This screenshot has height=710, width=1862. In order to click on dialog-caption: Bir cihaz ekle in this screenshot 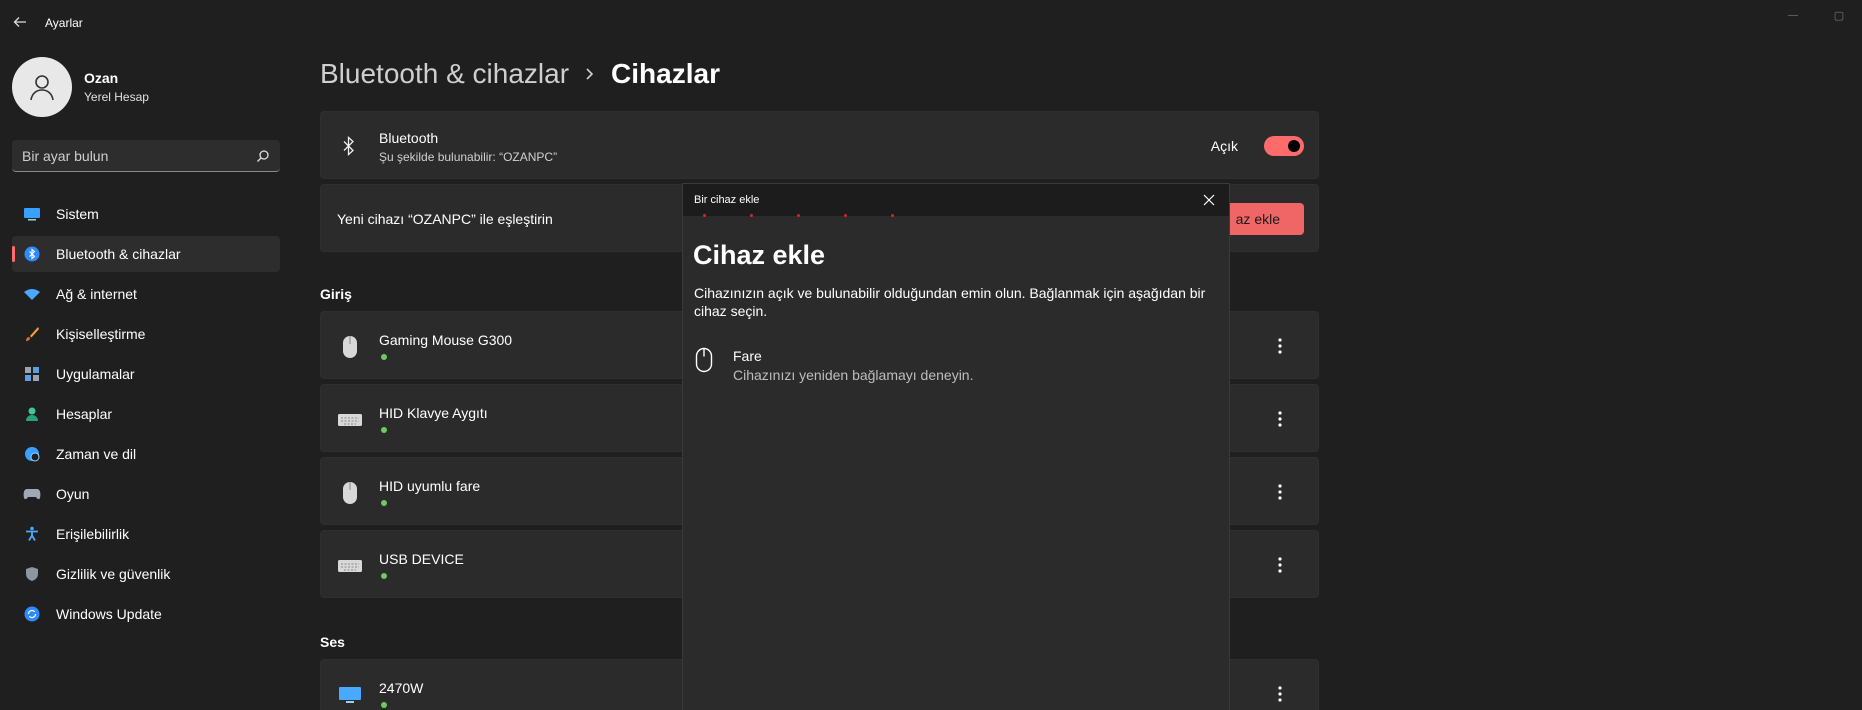, I will do `click(727, 200)`.